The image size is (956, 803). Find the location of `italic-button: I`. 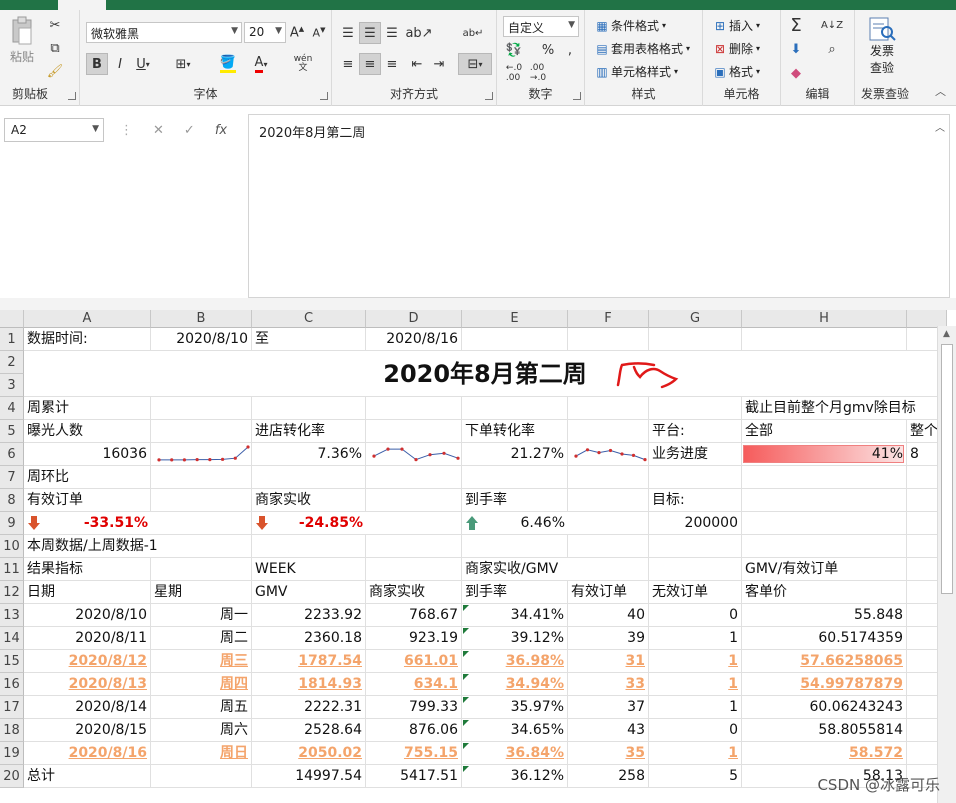

italic-button: I is located at coordinates (120, 64).